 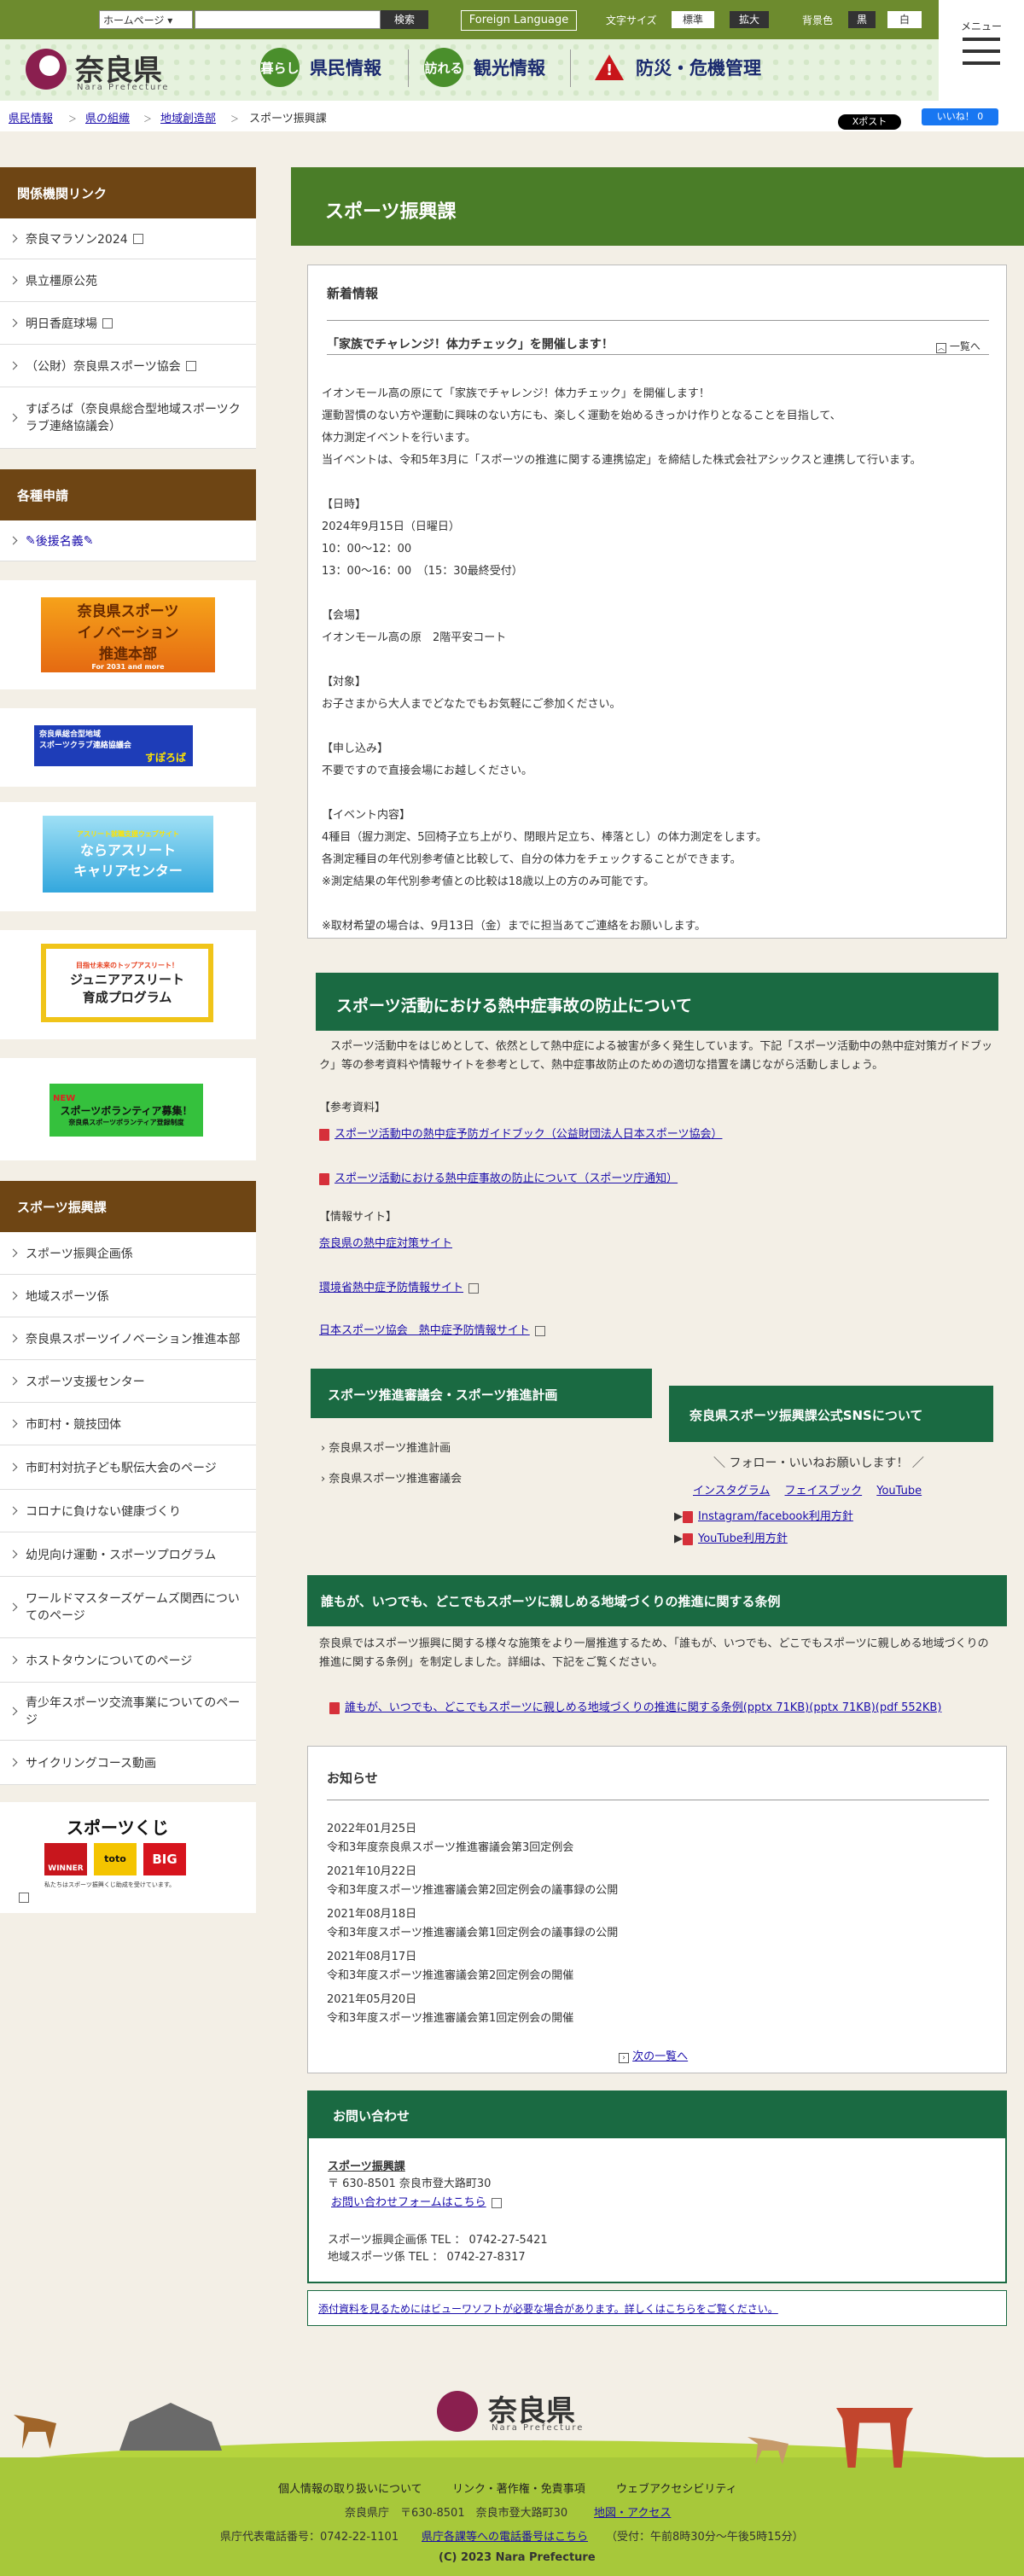 What do you see at coordinates (126, 1110) in the screenshot?
I see `banner-sports-volunteer: NEW スポーツボランティア募集！ 奈良県スポーツボランティア登録制度` at bounding box center [126, 1110].